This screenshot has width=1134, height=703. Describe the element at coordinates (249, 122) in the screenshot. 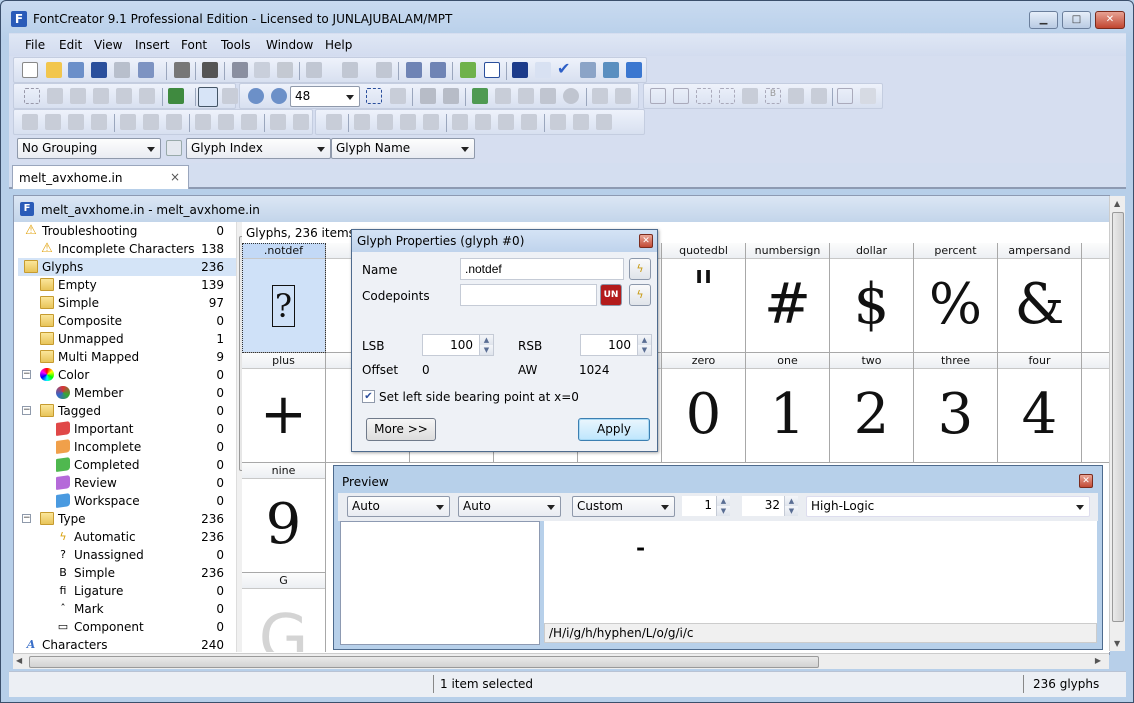

I see `align-bottom-icon` at that location.